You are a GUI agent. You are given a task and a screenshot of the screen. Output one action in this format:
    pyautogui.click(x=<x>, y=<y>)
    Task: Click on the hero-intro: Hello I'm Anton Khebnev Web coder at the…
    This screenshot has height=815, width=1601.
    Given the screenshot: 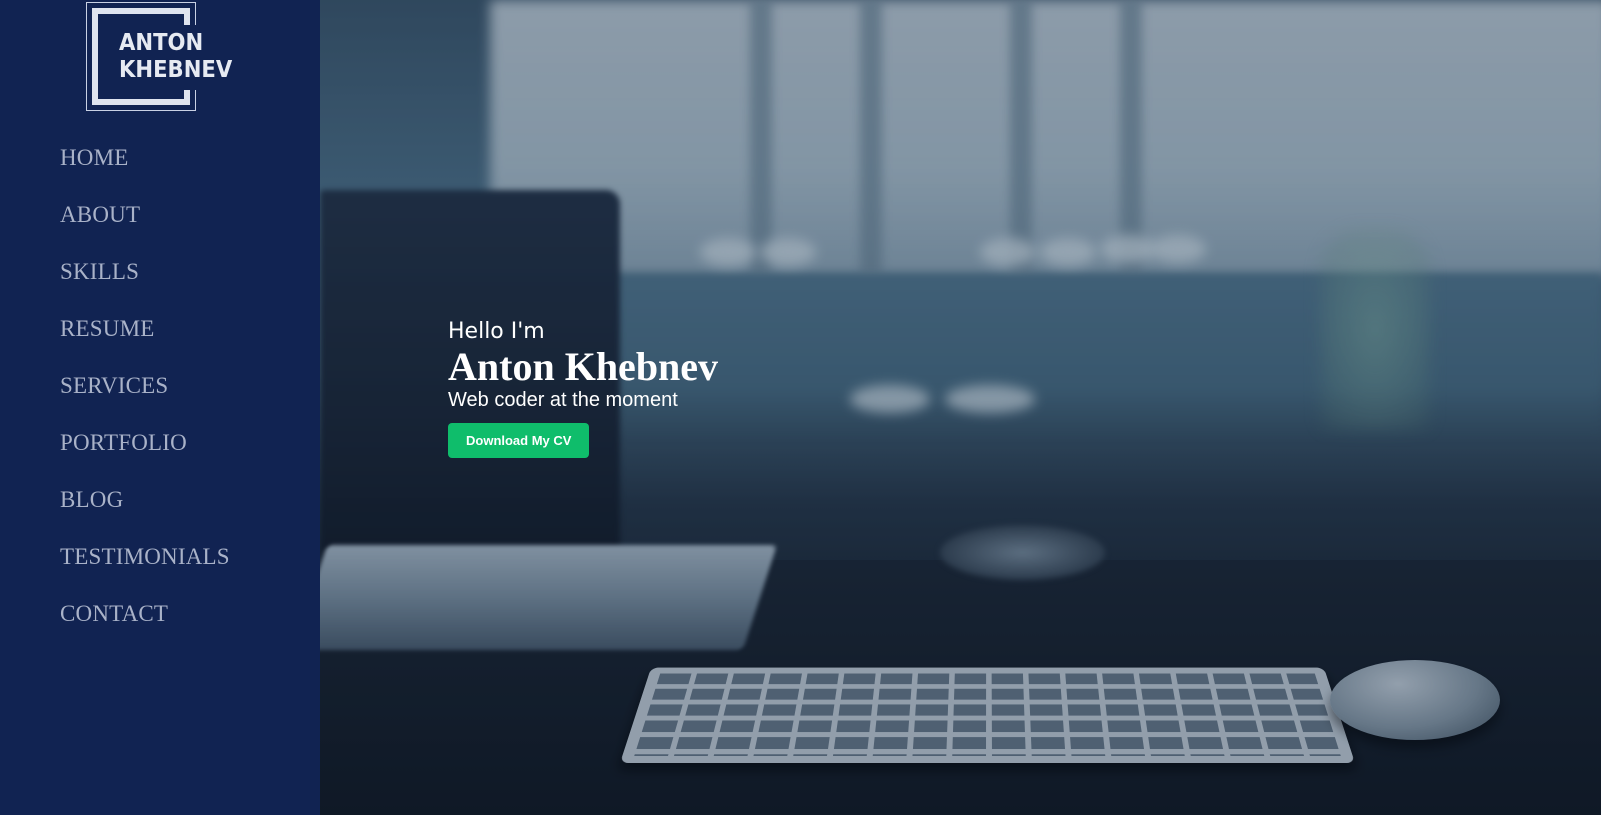 What is the action you would take?
    pyautogui.click(x=583, y=388)
    